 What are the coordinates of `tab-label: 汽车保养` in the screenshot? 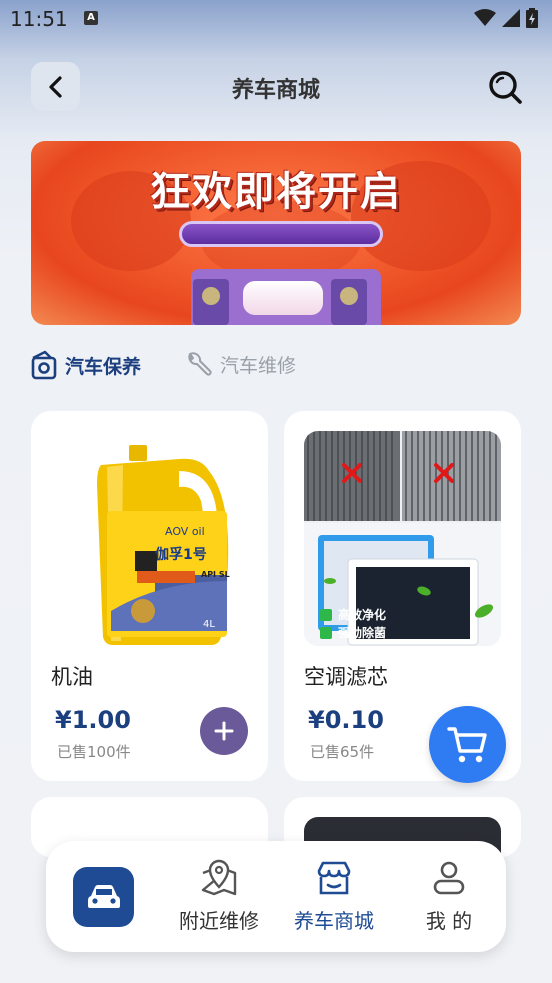 It's located at (103, 366).